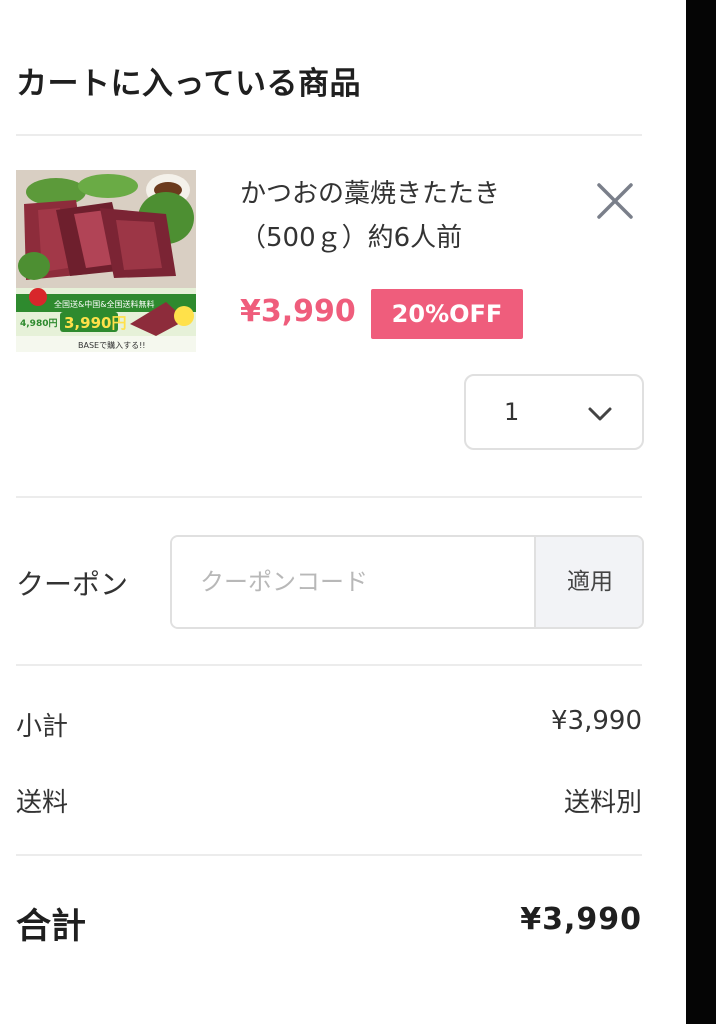 This screenshot has width=716, height=1024. What do you see at coordinates (512, 412) in the screenshot?
I see `quantity-value: 1` at bounding box center [512, 412].